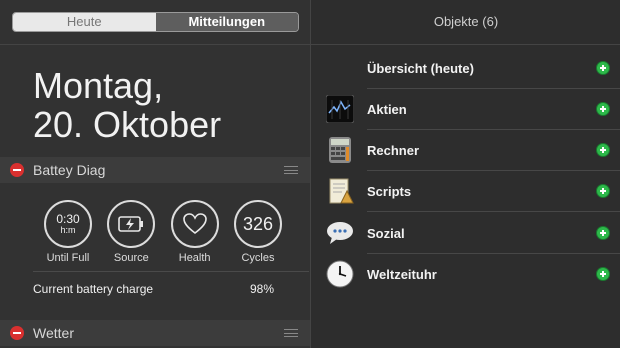 The width and height of the screenshot is (620, 348). I want to click on list-item-label: Übersicht (heute), so click(420, 68).